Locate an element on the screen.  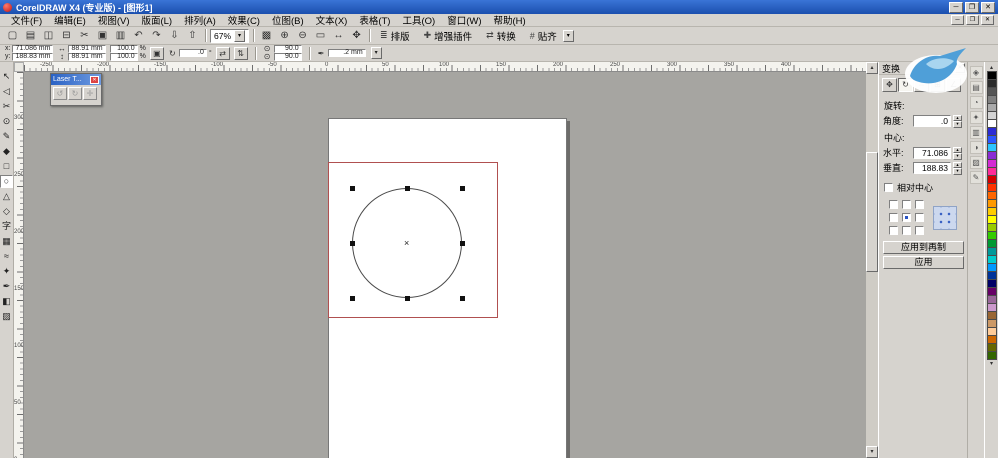
app-launcher-icon: ▩ is located at coordinates (266, 35).